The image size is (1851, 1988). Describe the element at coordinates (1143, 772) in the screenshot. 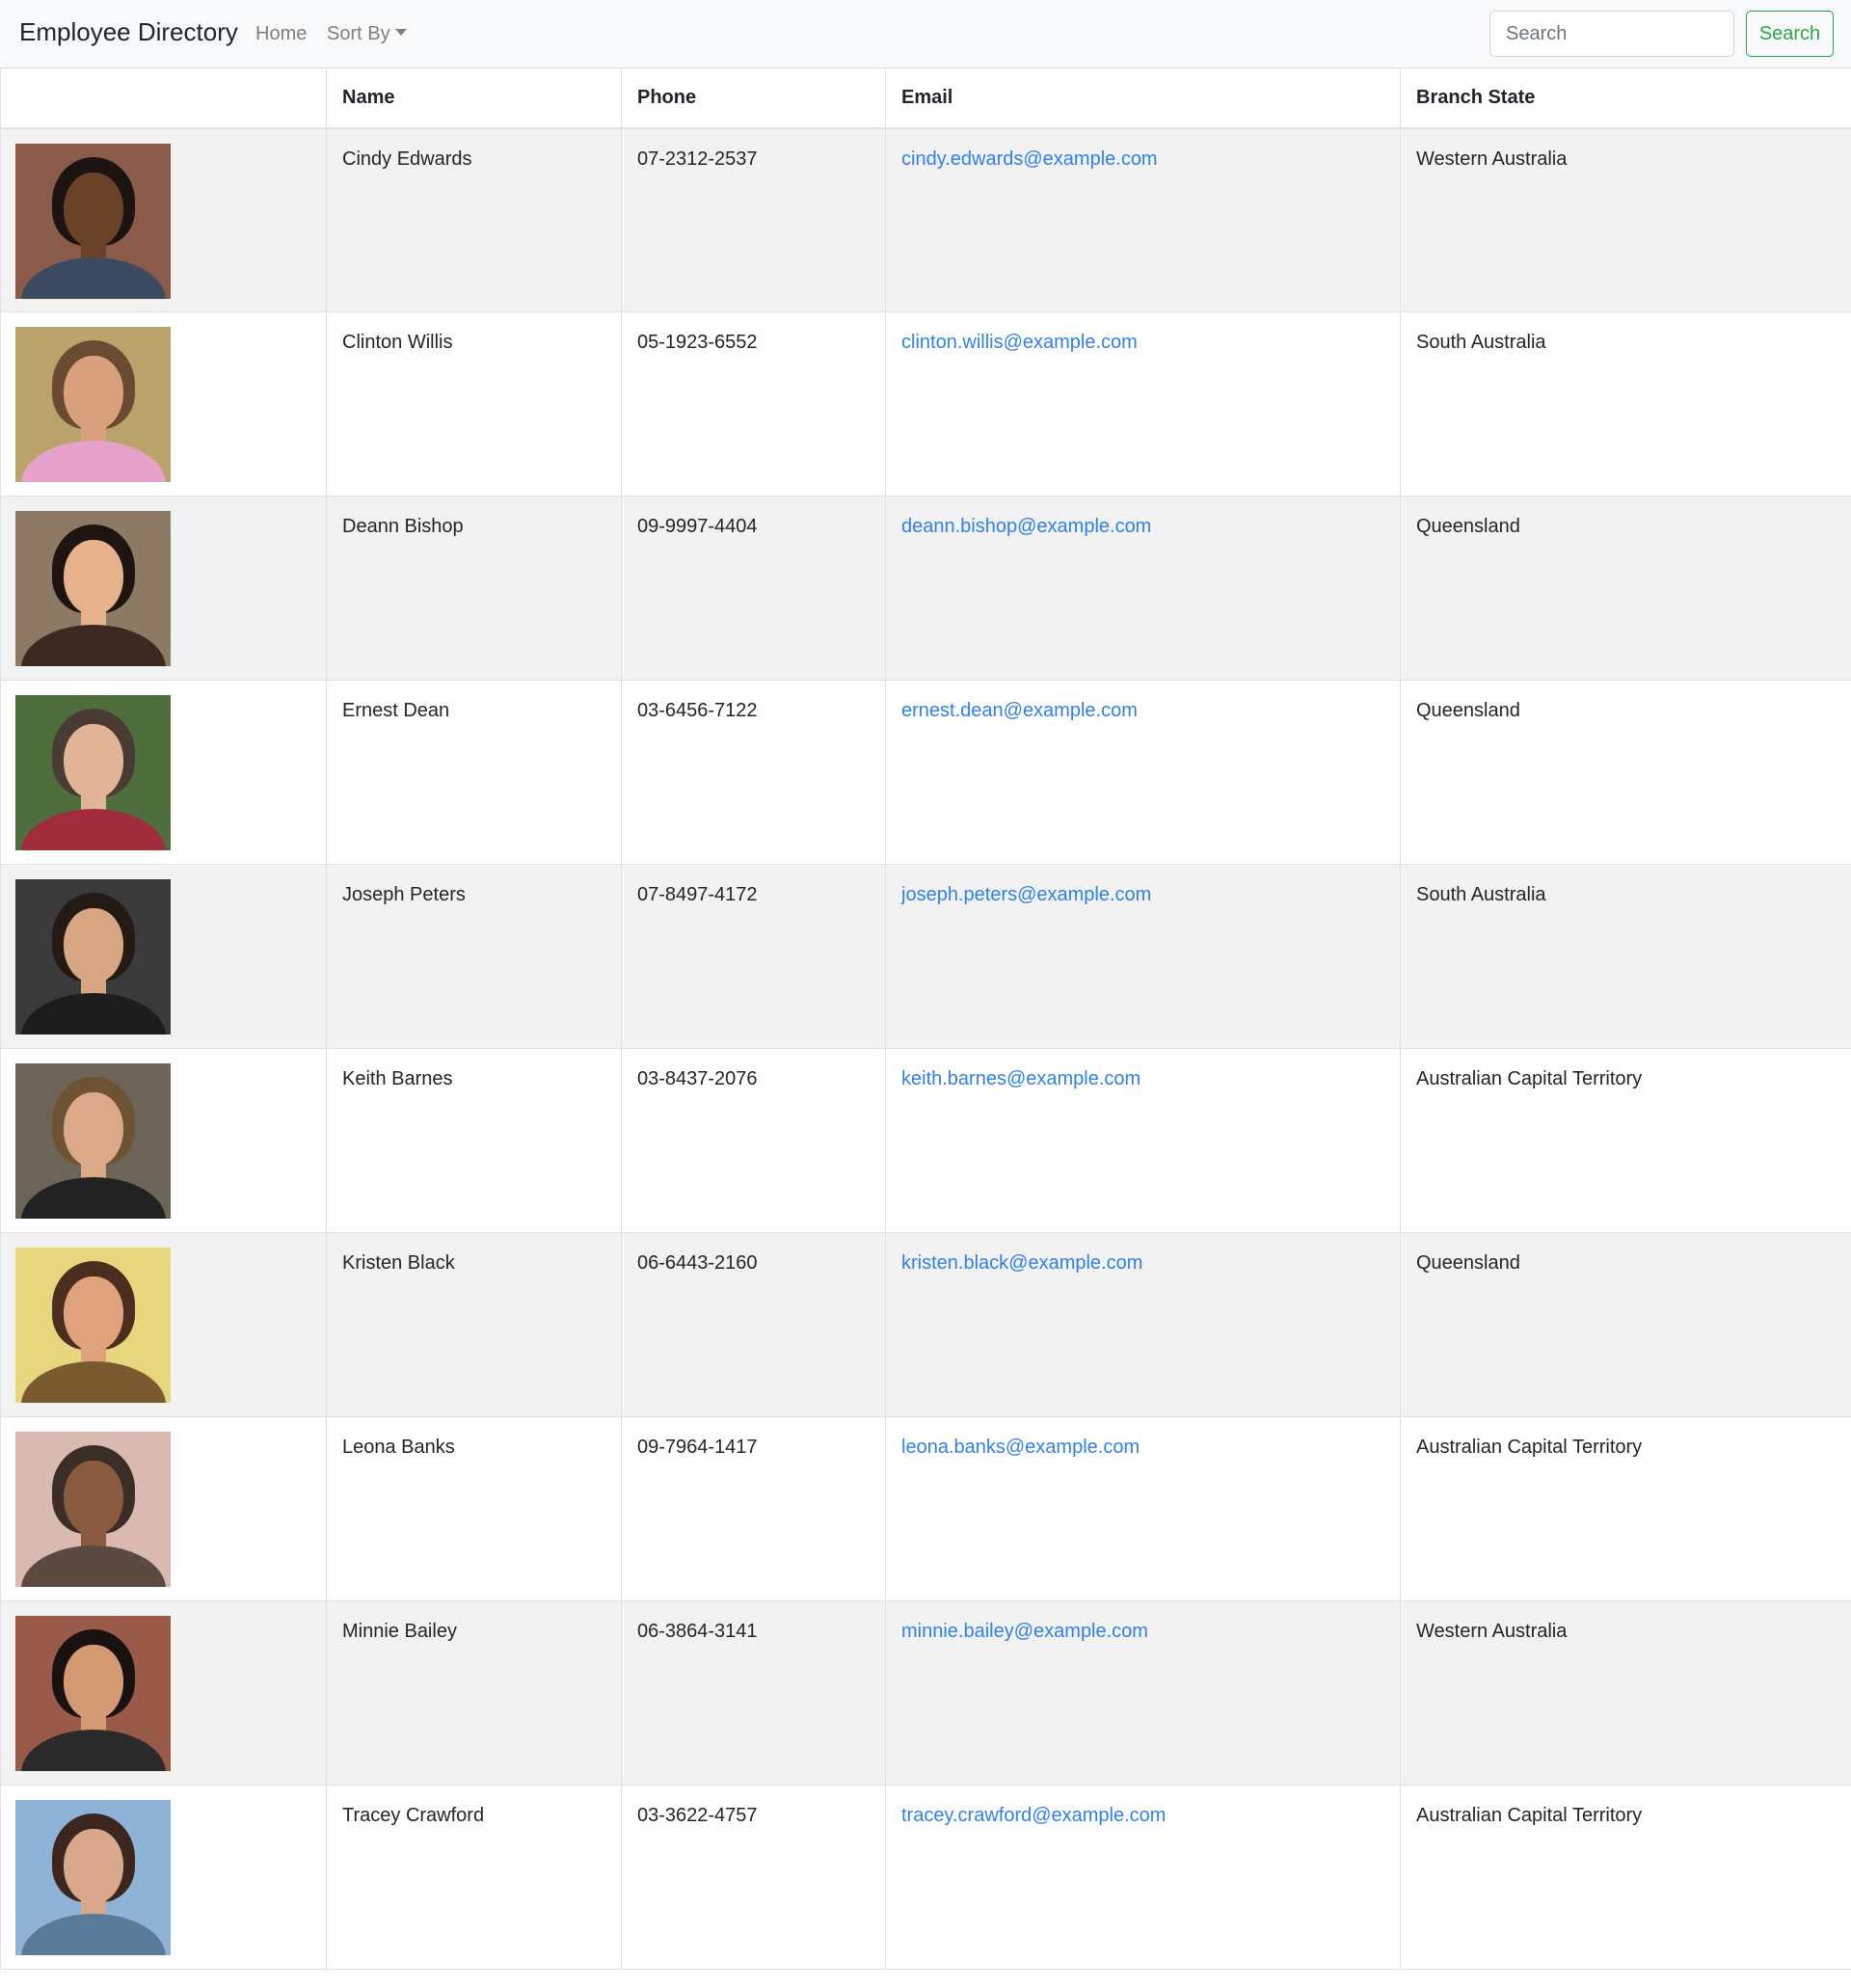

I see `email-cell: ernest.dean@example.com` at that location.